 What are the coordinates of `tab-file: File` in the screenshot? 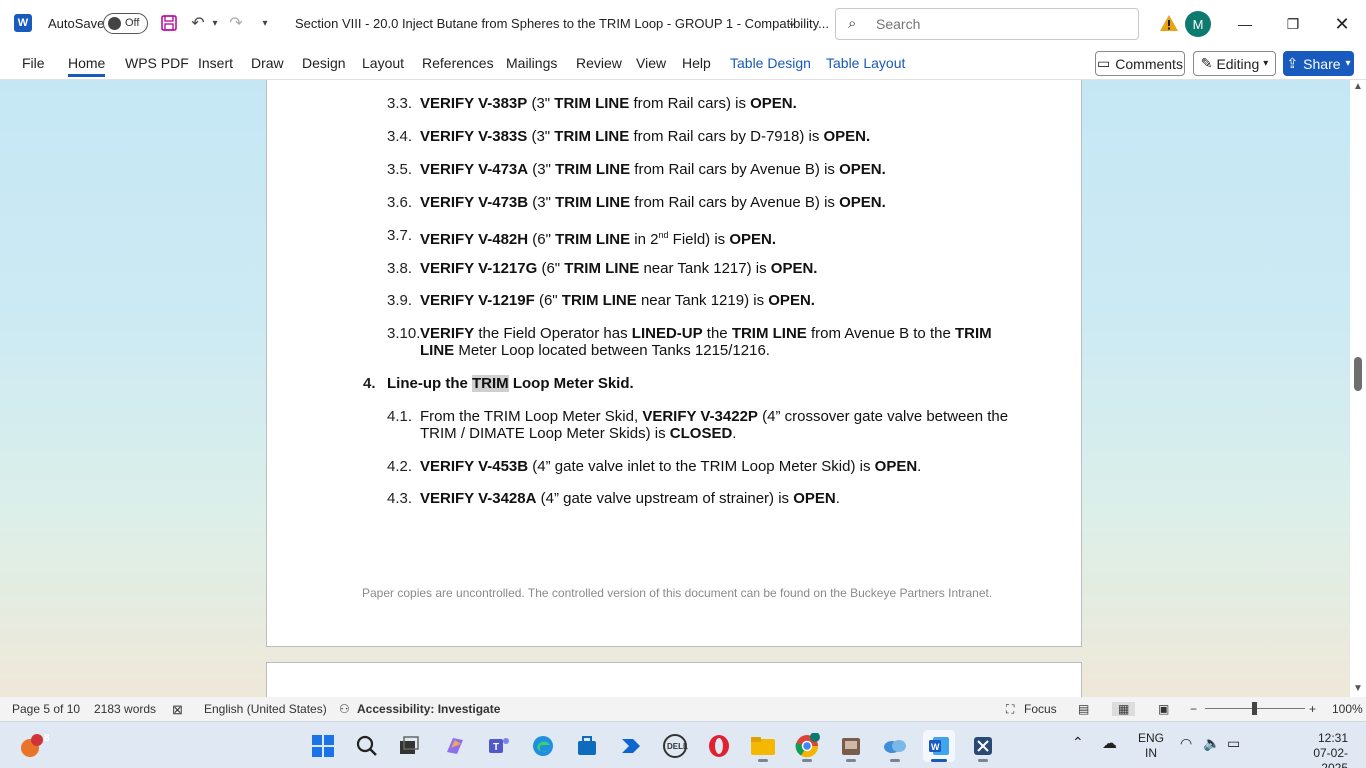 It's located at (33, 63).